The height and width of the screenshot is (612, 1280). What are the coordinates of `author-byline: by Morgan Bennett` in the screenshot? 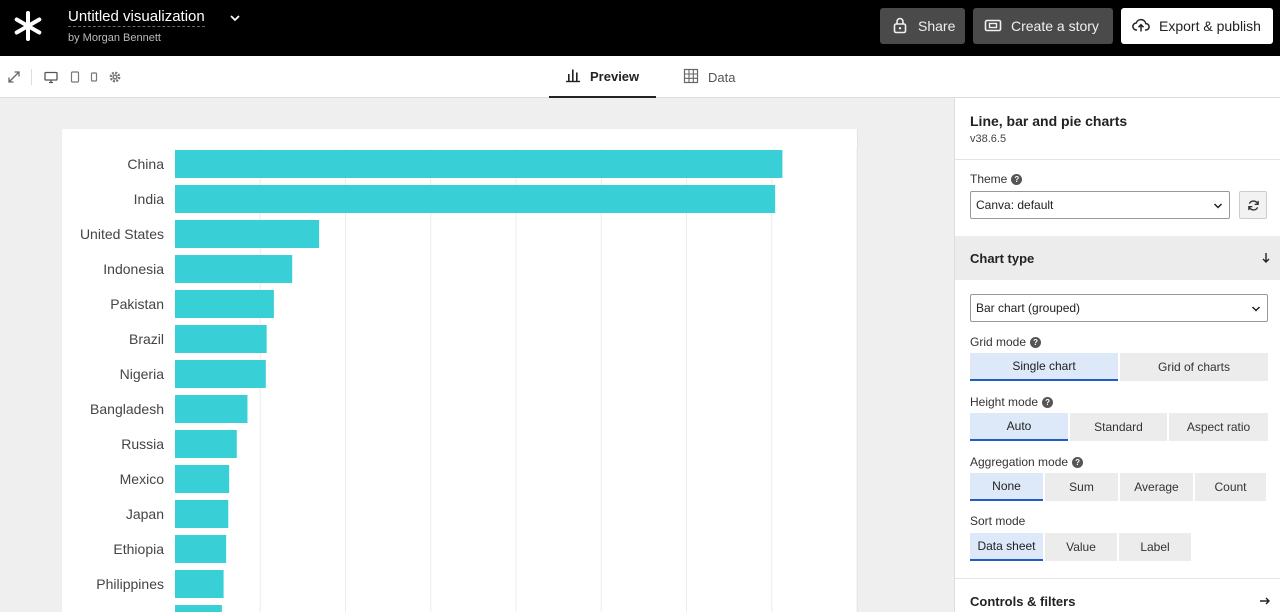 It's located at (114, 38).